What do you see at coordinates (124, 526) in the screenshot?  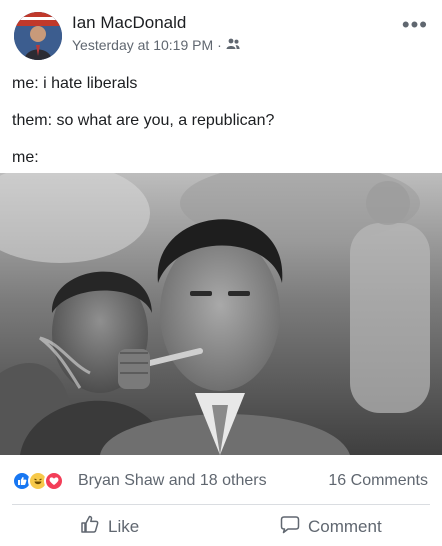 I see `like-label: Like` at bounding box center [124, 526].